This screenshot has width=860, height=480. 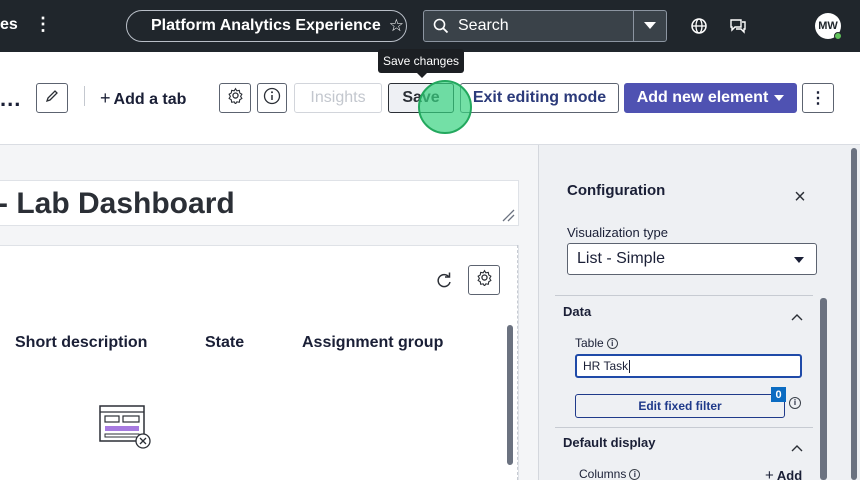 I want to click on exit-label: Exit editing mode, so click(x=539, y=97).